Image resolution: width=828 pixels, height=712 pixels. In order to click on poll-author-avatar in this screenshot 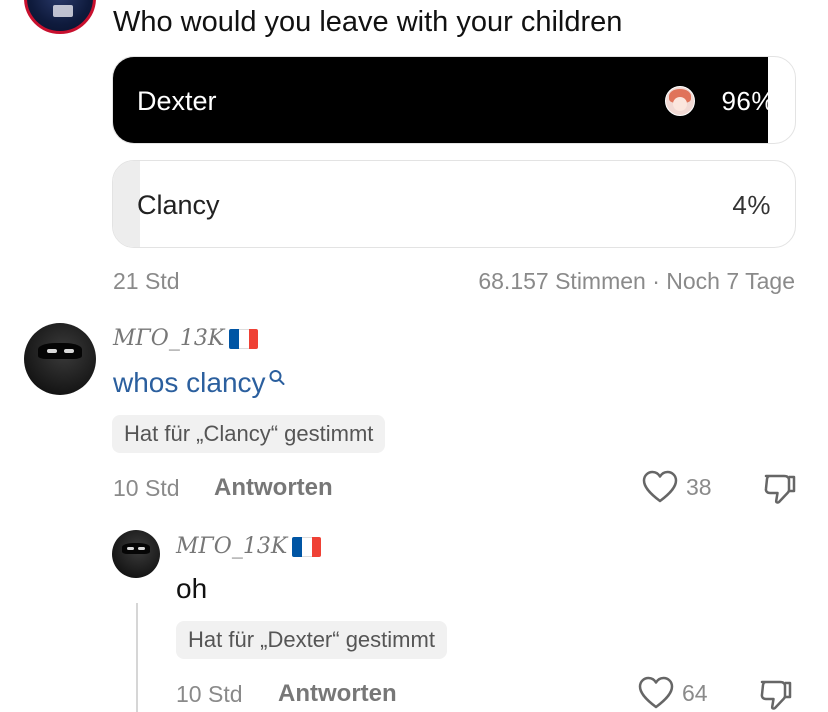, I will do `click(60, 17)`.